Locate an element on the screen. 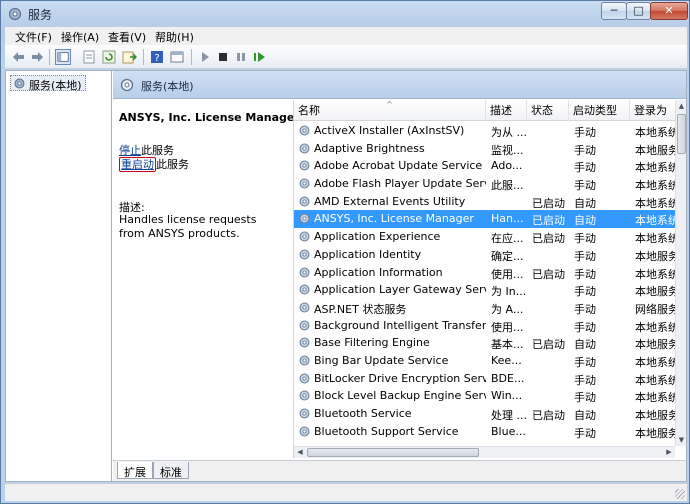 The image size is (690, 504). show-hide-icon is located at coordinates (177, 57).